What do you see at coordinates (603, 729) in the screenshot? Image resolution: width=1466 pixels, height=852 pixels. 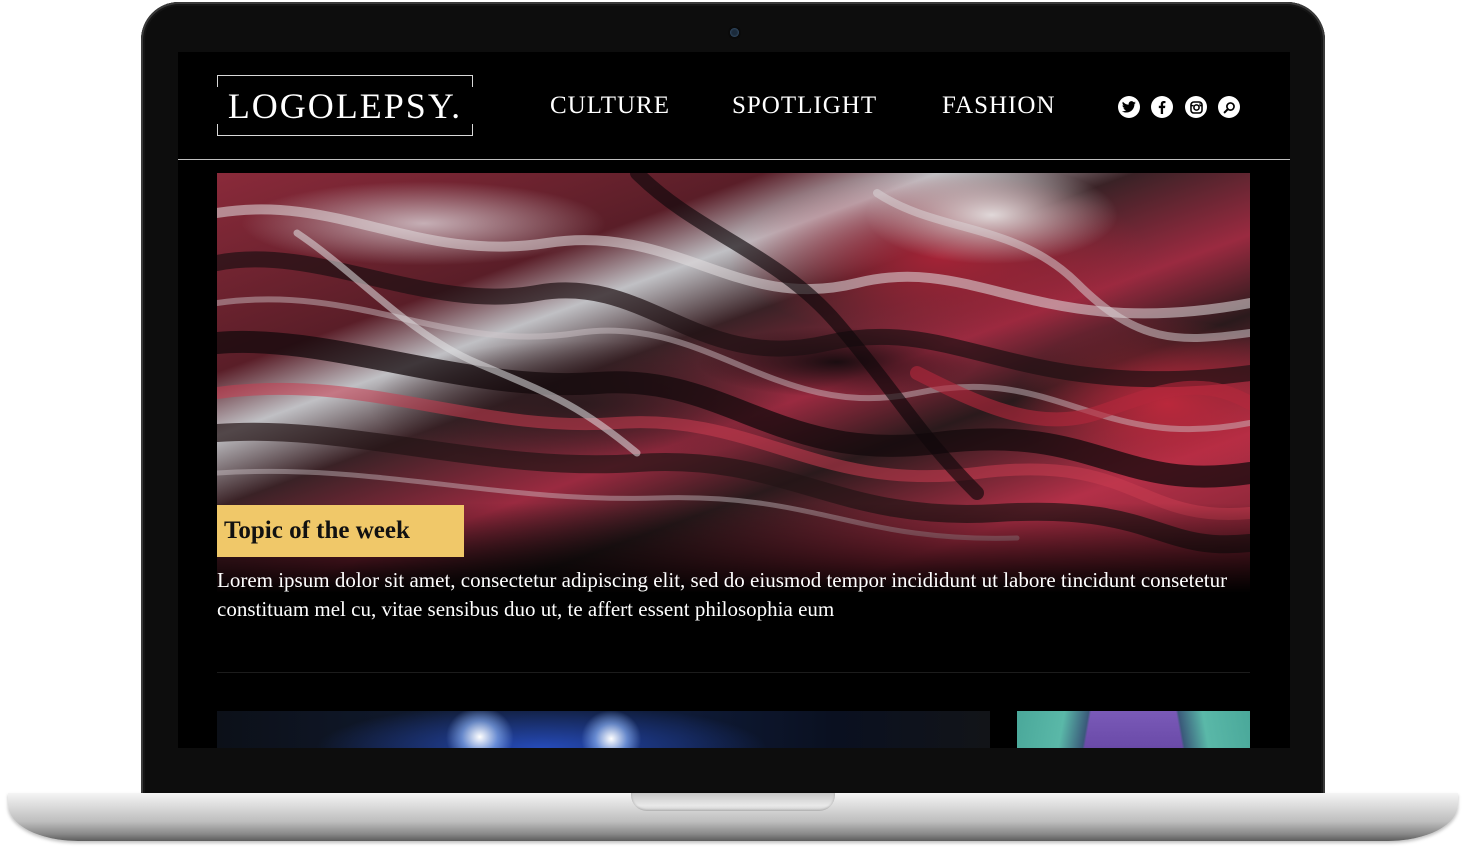 I see `article-thumbnail-lights` at bounding box center [603, 729].